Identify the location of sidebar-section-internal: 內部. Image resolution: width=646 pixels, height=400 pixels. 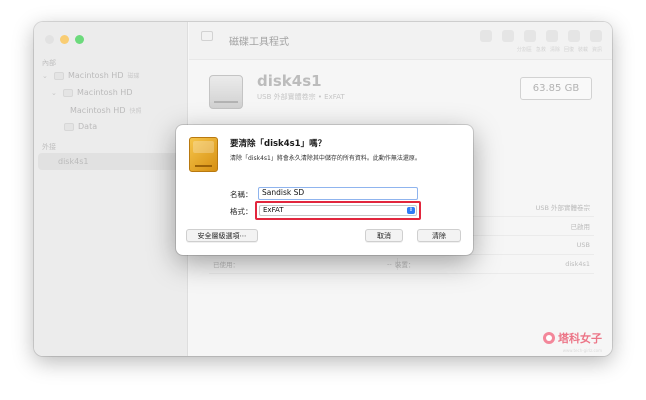
(49, 63).